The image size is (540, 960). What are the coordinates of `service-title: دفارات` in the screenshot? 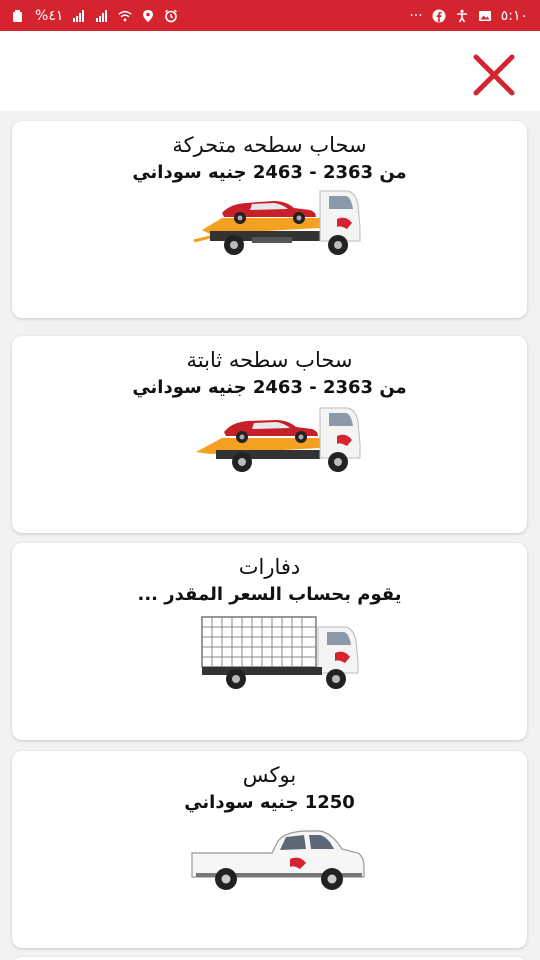 It's located at (269, 567).